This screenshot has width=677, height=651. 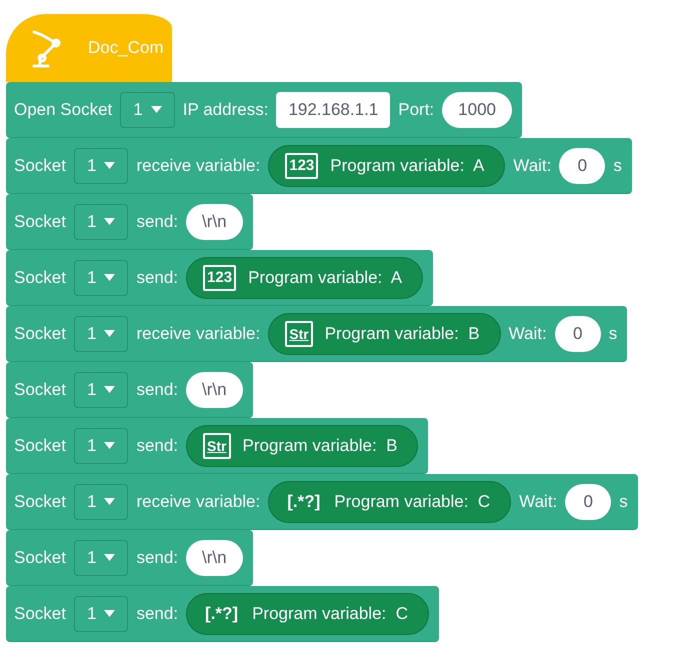 I want to click on code-block: Socket 1 receive variable: [.*?] Program variable: C Wait: 0 s, so click(x=322, y=502).